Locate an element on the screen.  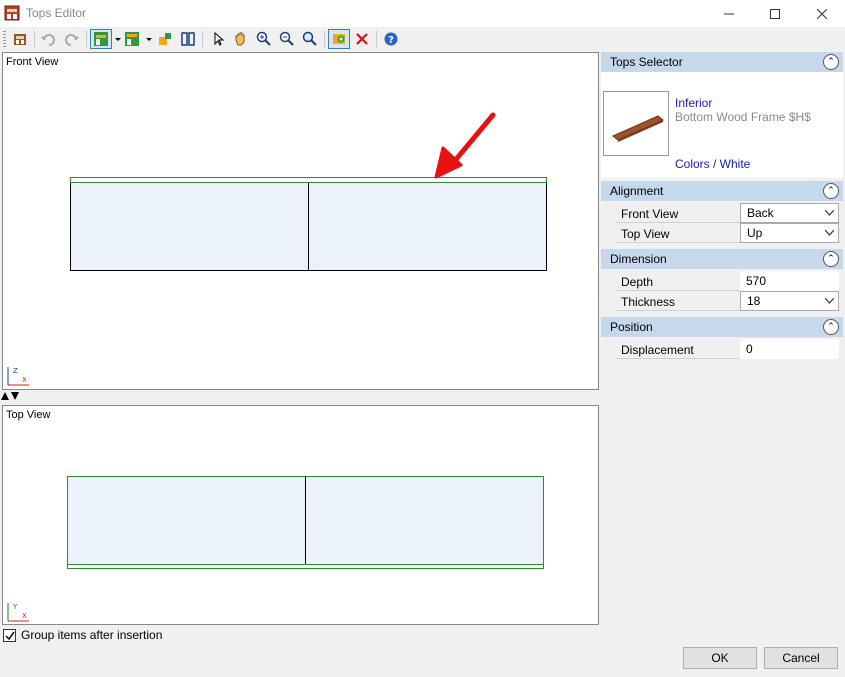
alignment-title: Alignment is located at coordinates (637, 191).